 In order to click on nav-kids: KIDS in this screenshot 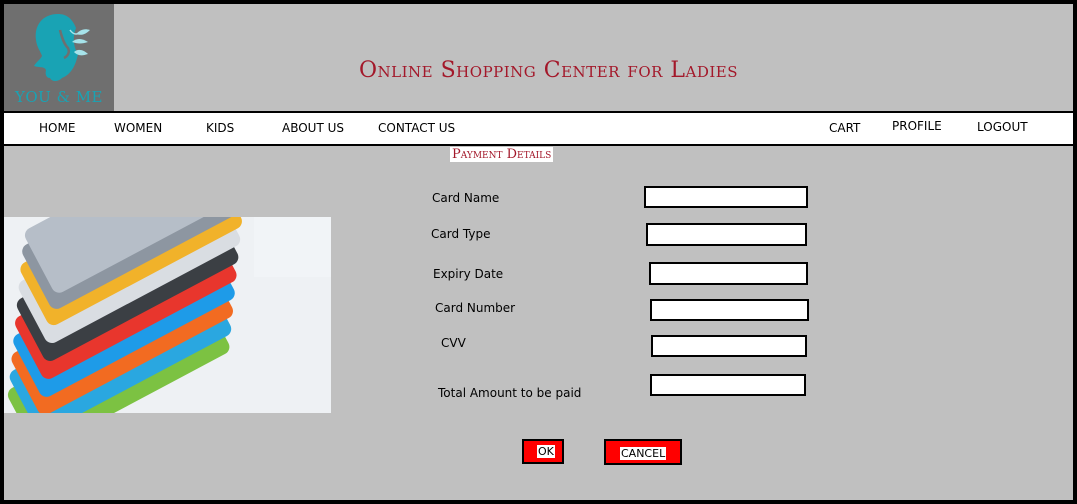, I will do `click(220, 128)`.